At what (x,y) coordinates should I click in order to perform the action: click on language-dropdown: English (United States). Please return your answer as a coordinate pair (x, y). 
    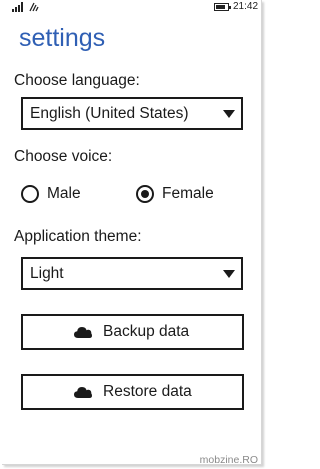
    Looking at the image, I should click on (132, 113).